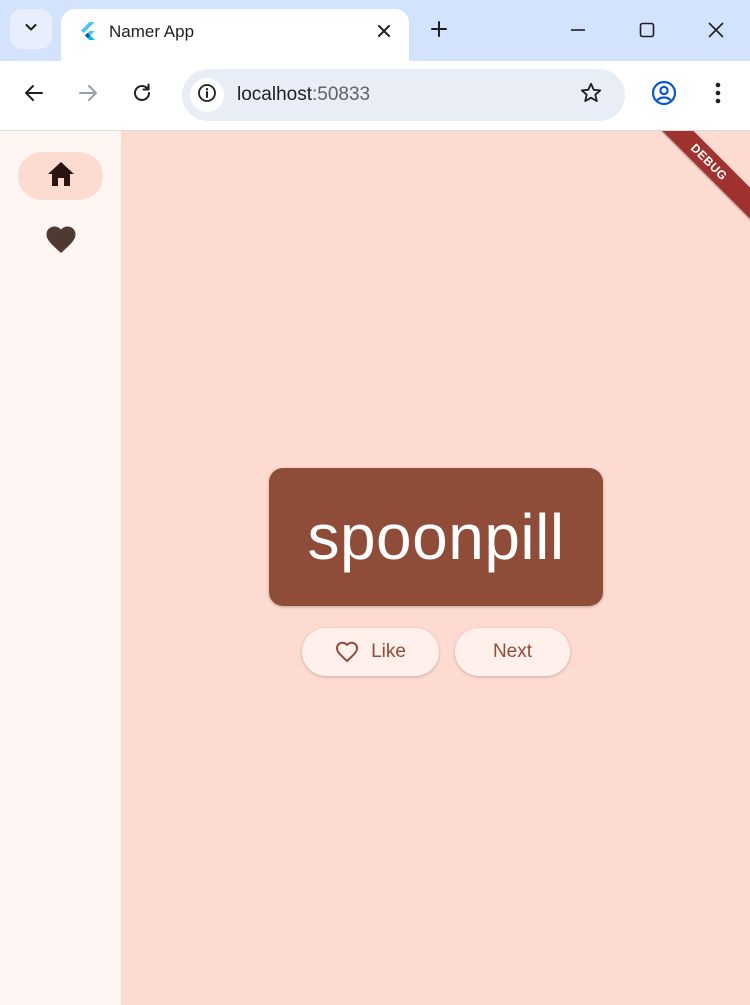 The height and width of the screenshot is (1005, 750). I want to click on word-pair-text: spoonpill, so click(436, 537).